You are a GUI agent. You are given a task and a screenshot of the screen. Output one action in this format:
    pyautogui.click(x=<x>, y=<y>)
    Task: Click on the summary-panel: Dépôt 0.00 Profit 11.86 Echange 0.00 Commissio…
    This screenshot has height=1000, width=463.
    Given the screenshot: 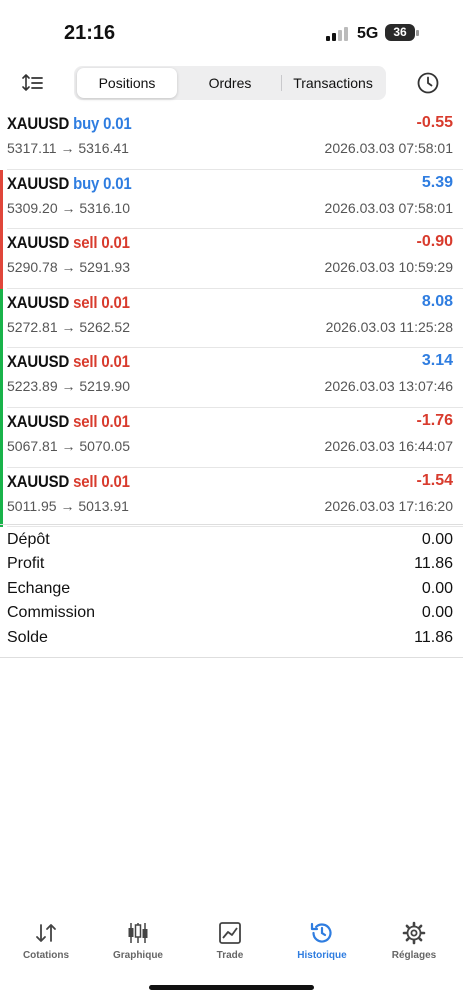 What is the action you would take?
    pyautogui.click(x=231, y=591)
    